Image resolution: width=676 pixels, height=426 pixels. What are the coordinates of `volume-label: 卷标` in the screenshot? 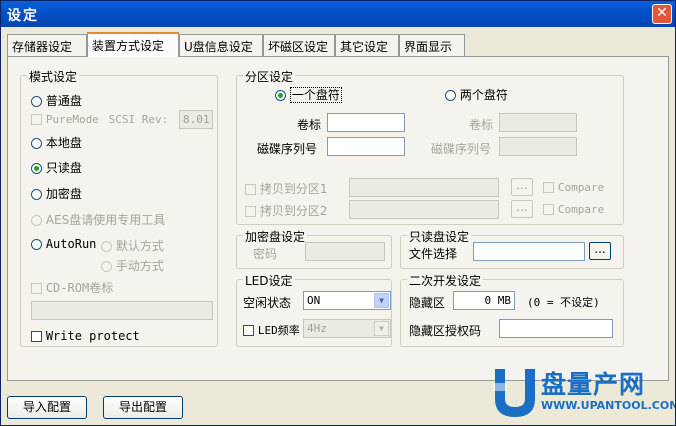 It's located at (309, 125).